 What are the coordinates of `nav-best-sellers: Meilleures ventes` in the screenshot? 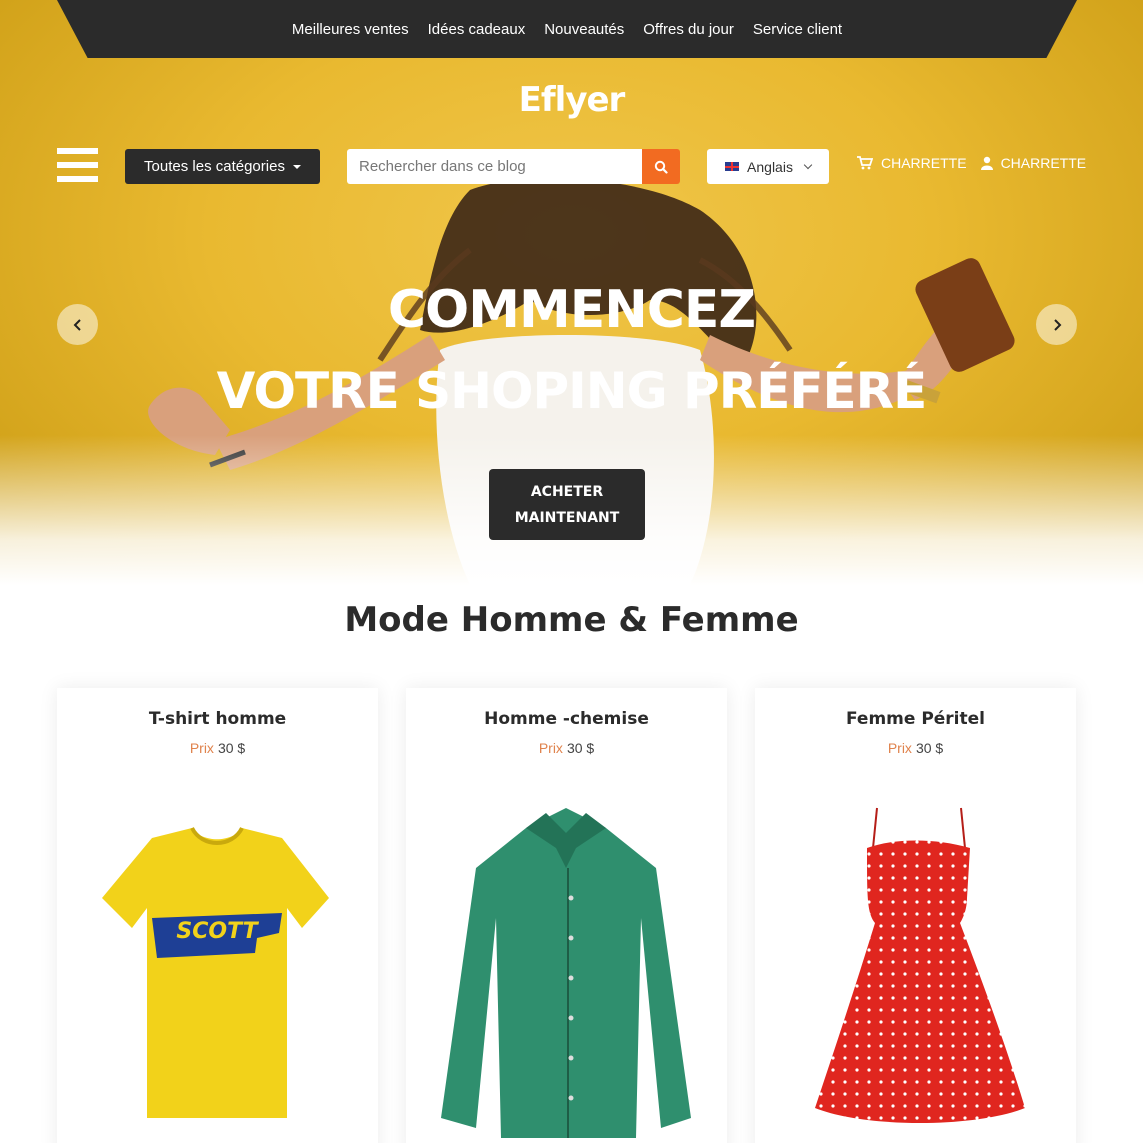 It's located at (350, 29).